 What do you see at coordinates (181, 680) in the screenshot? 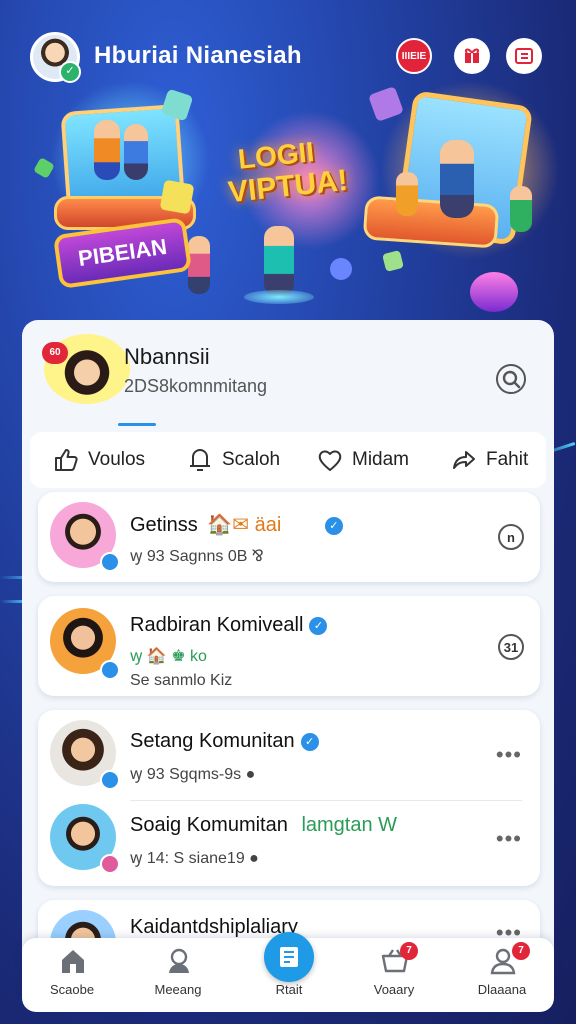
I see `community-meta: Se sanmlo Kiz` at bounding box center [181, 680].